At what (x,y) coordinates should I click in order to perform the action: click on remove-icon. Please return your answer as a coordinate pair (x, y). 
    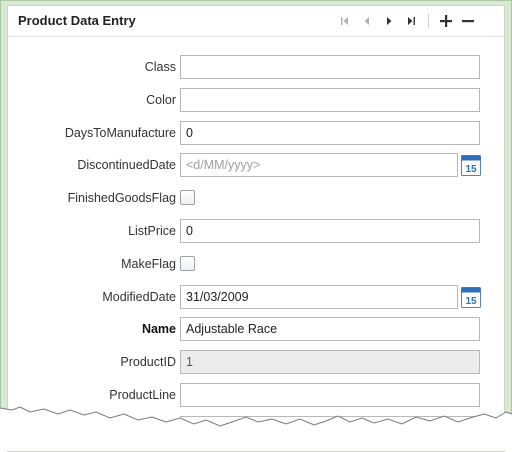
    Looking at the image, I should click on (468, 21).